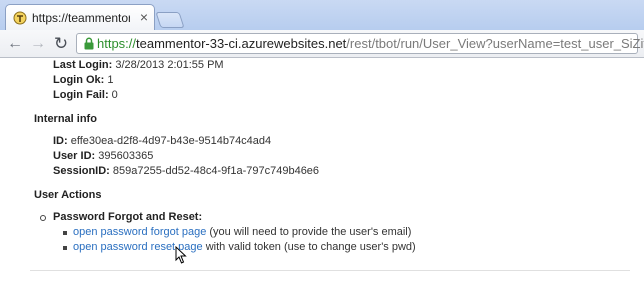 This screenshot has height=289, width=644. I want to click on last-login-label: Last Login:, so click(83, 65).